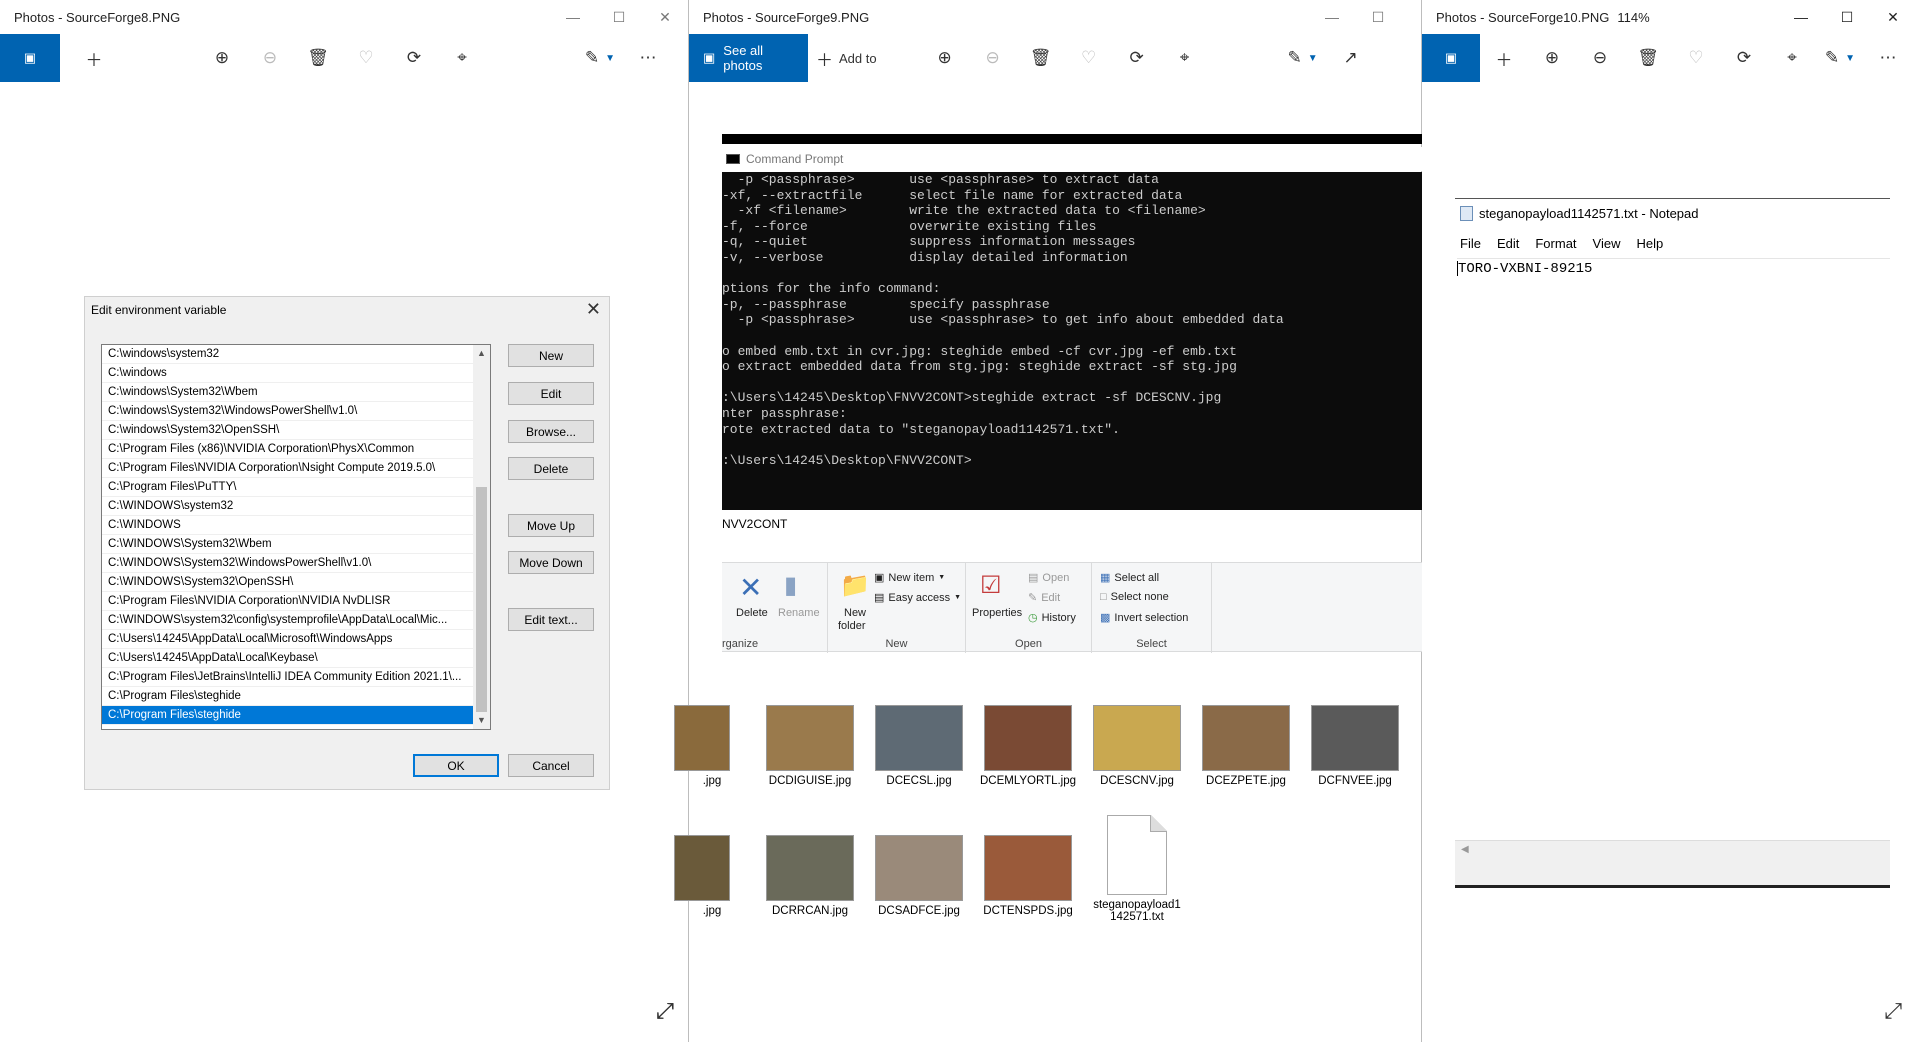 This screenshot has height=1042, width=1916. I want to click on dialog-close-icon: ✕, so click(593, 309).